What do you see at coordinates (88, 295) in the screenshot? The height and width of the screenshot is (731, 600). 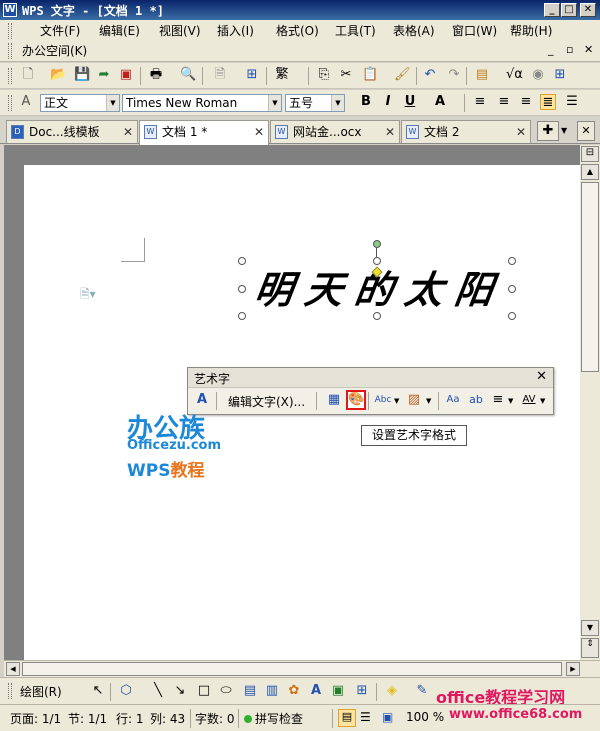 I see `paragraph-options-icon: 🗎▾` at bounding box center [88, 295].